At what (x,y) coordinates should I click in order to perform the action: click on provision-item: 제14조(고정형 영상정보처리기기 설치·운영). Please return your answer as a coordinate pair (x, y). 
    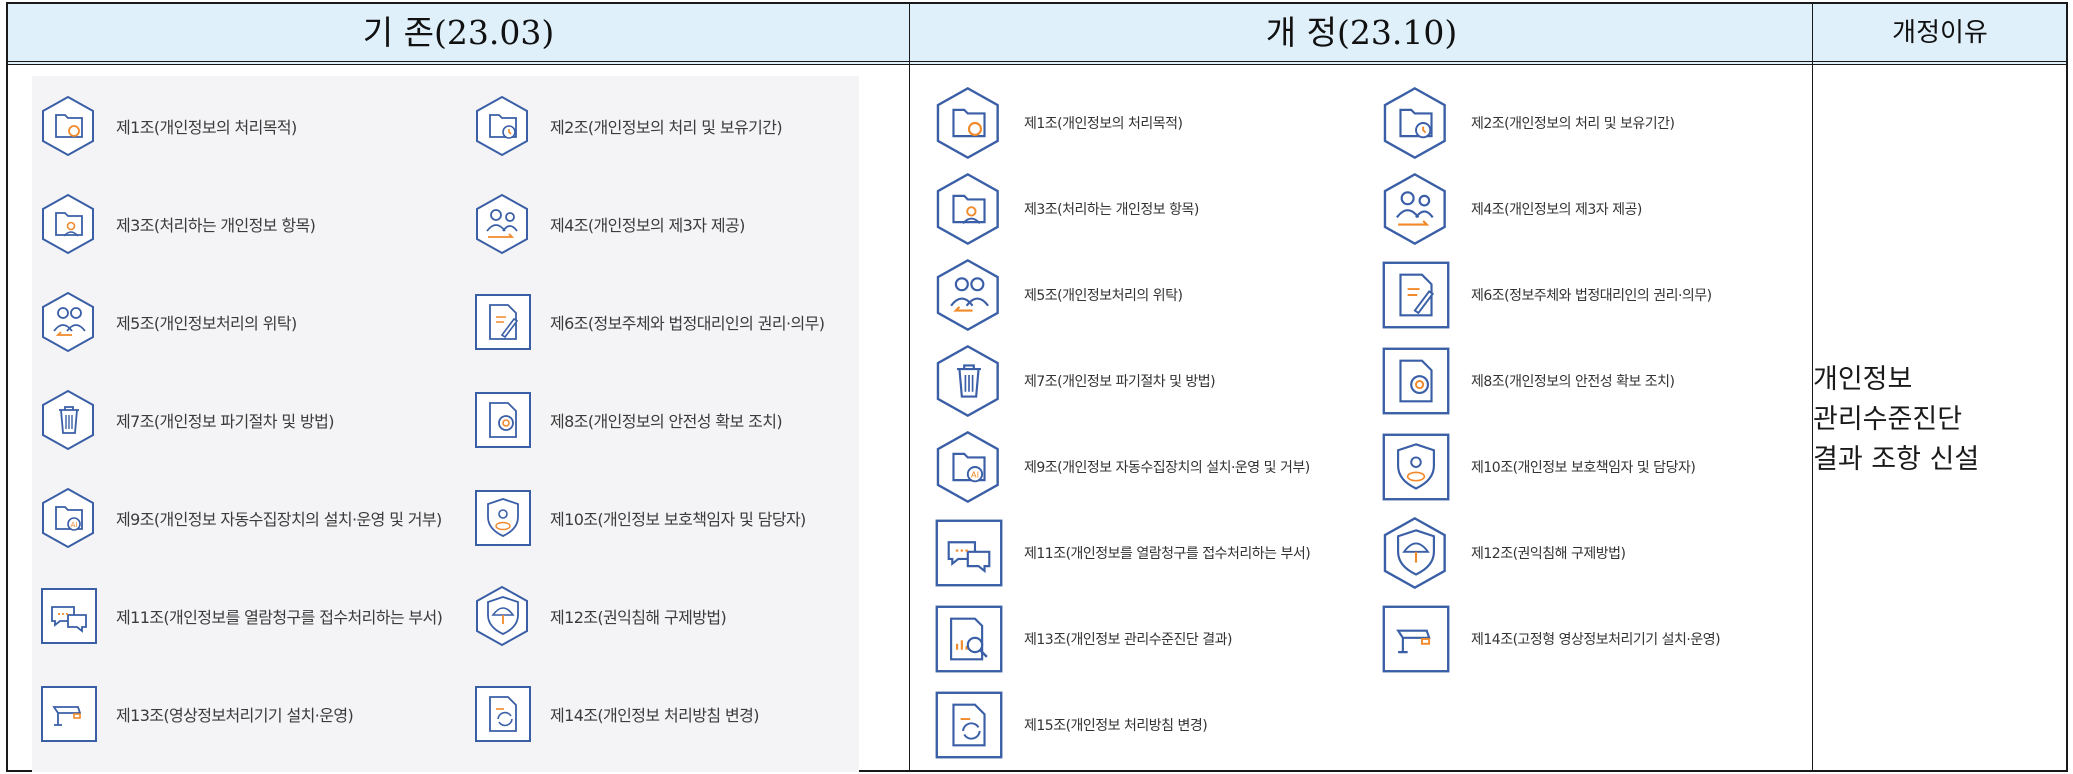
    Looking at the image, I should click on (1550, 639).